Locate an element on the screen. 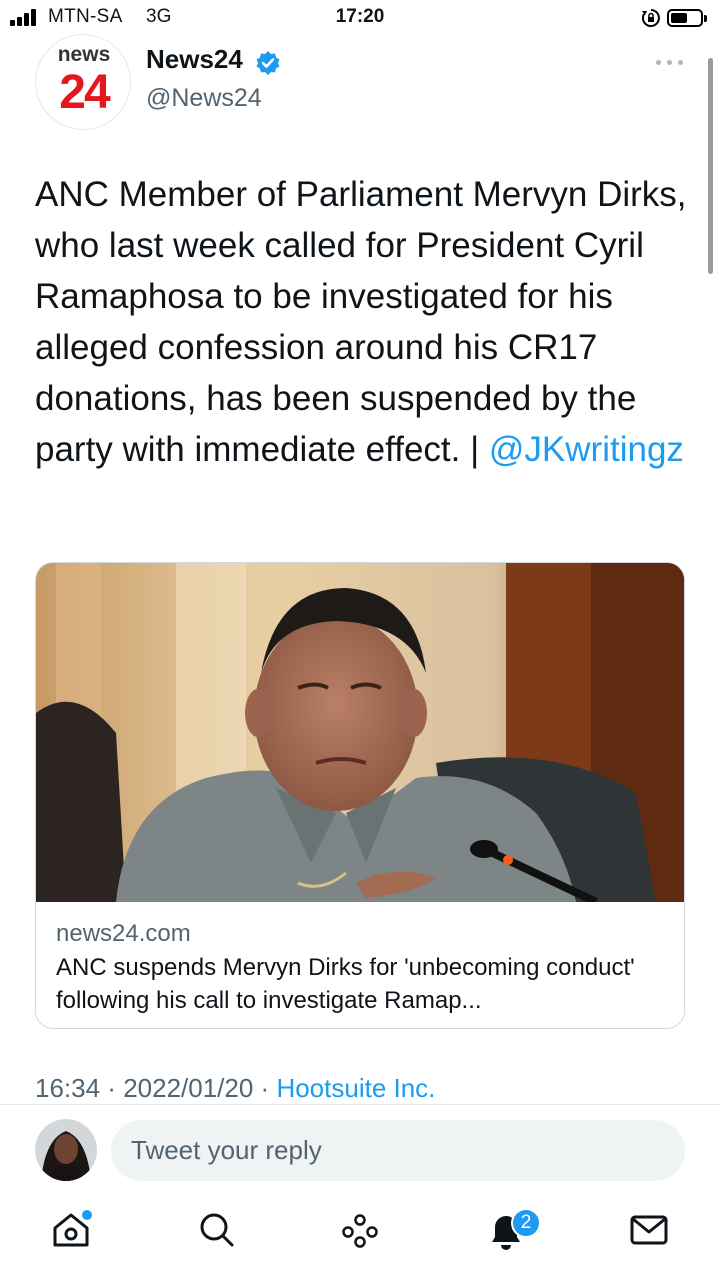 Image resolution: width=720 pixels, height=1280 pixels. tweet-meta: 16:34 · 2022/01/20 · Hootsuite Inc. is located at coordinates (235, 1088).